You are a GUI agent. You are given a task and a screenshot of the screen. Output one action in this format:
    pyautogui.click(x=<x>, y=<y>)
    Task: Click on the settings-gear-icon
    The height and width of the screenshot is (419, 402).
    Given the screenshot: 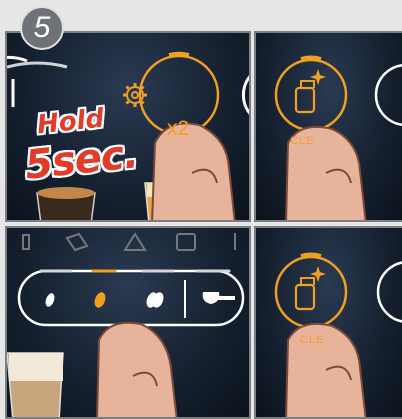 What is the action you would take?
    pyautogui.click(x=135, y=95)
    